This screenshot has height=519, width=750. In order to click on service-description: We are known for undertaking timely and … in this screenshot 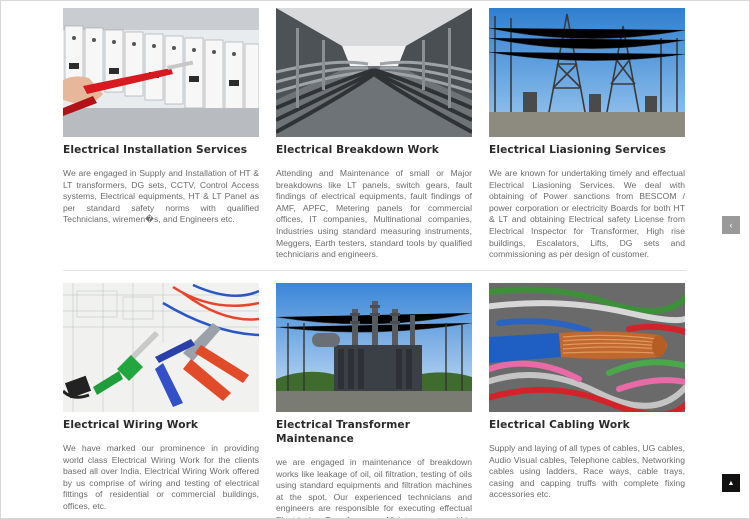, I will do `click(587, 214)`.